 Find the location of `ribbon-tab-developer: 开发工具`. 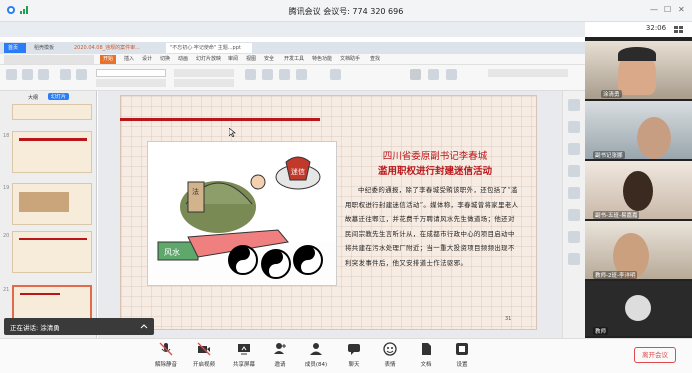

ribbon-tab-developer: 开发工具 is located at coordinates (294, 59).